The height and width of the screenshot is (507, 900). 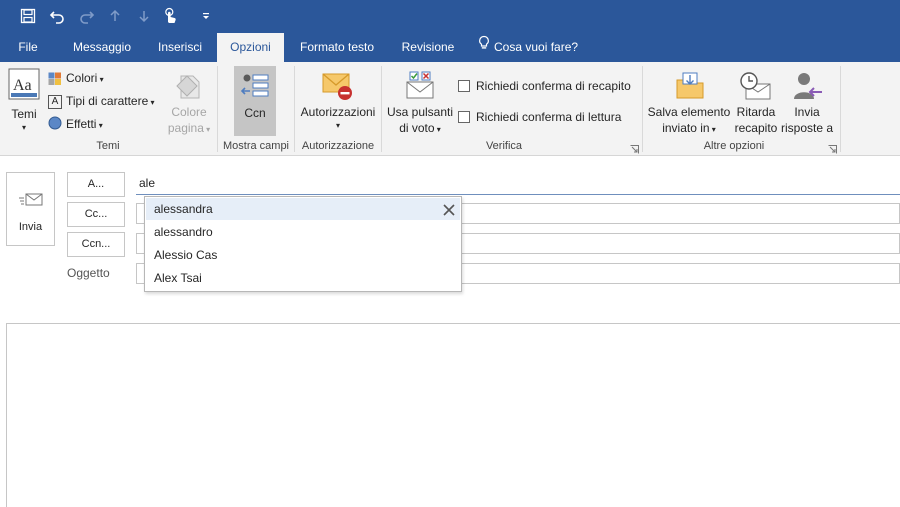 I want to click on tab-messaggio: Messaggio, so click(x=102, y=47).